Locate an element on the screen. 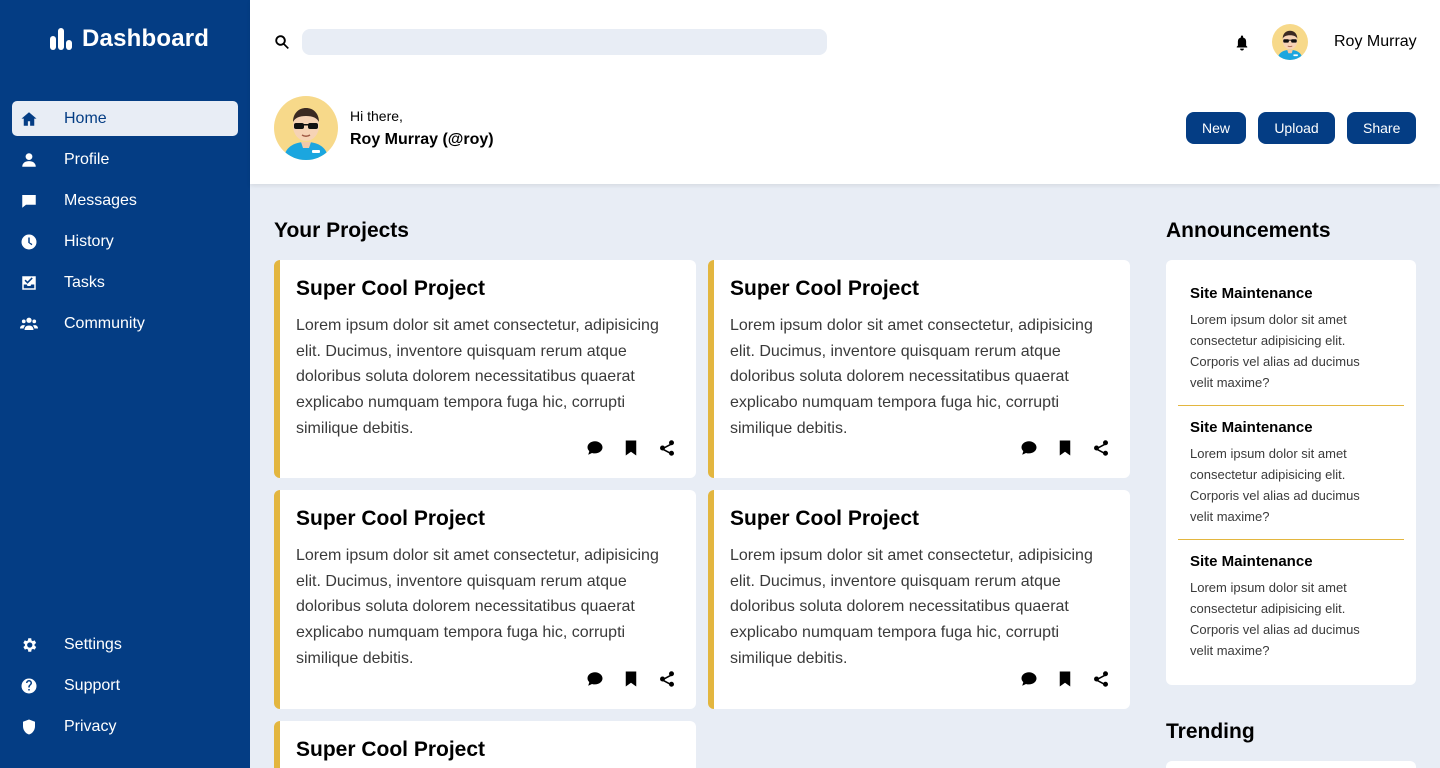  project-card: Super Cool Project is located at coordinates (485, 744).